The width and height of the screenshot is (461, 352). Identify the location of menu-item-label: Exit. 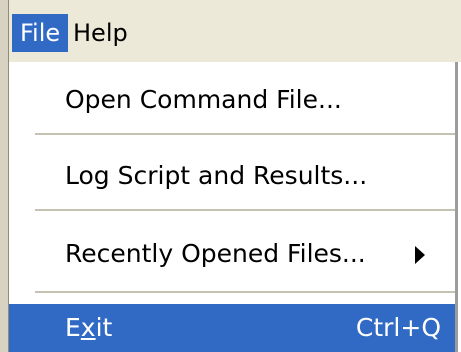
(88, 328).